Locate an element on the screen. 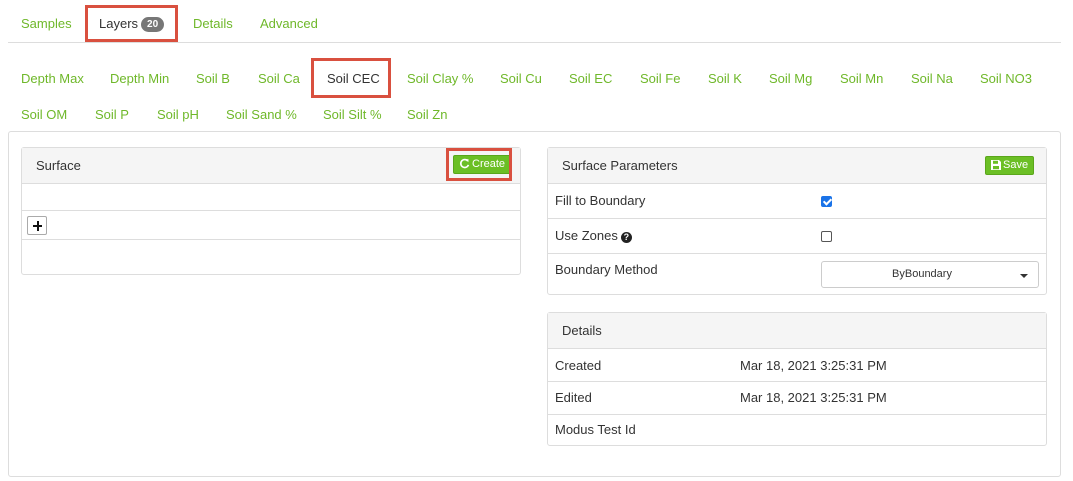 Image resolution: width=1073 pixels, height=481 pixels. use-zones-label: Use Zones? is located at coordinates (593, 235).